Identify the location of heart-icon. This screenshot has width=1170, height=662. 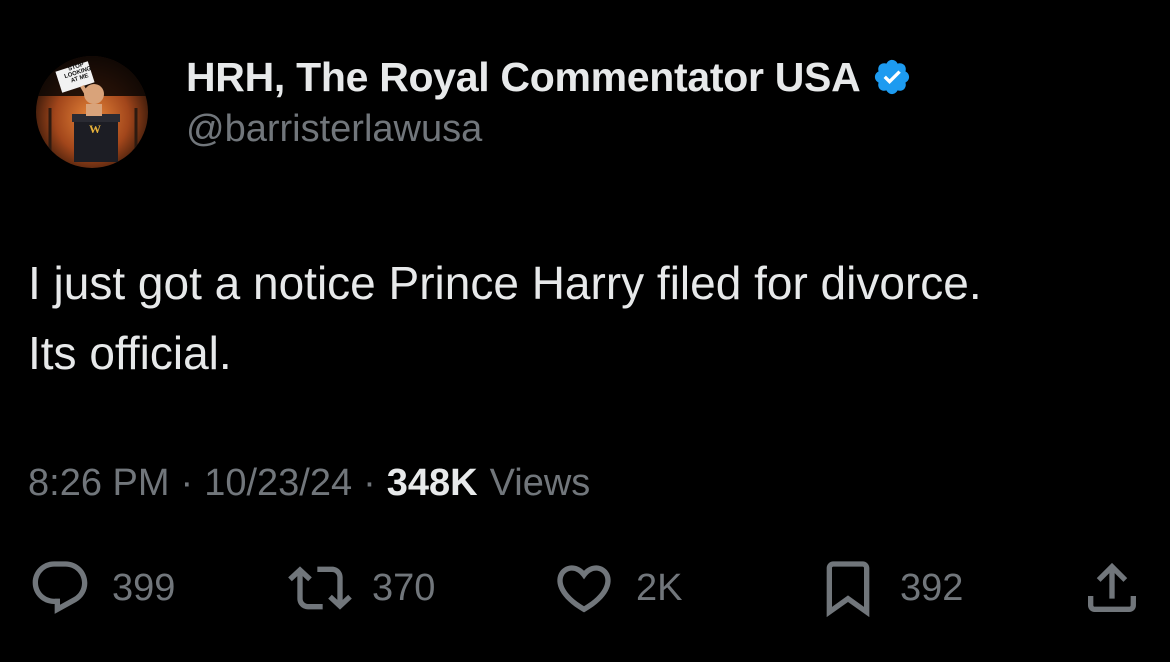
(584, 589).